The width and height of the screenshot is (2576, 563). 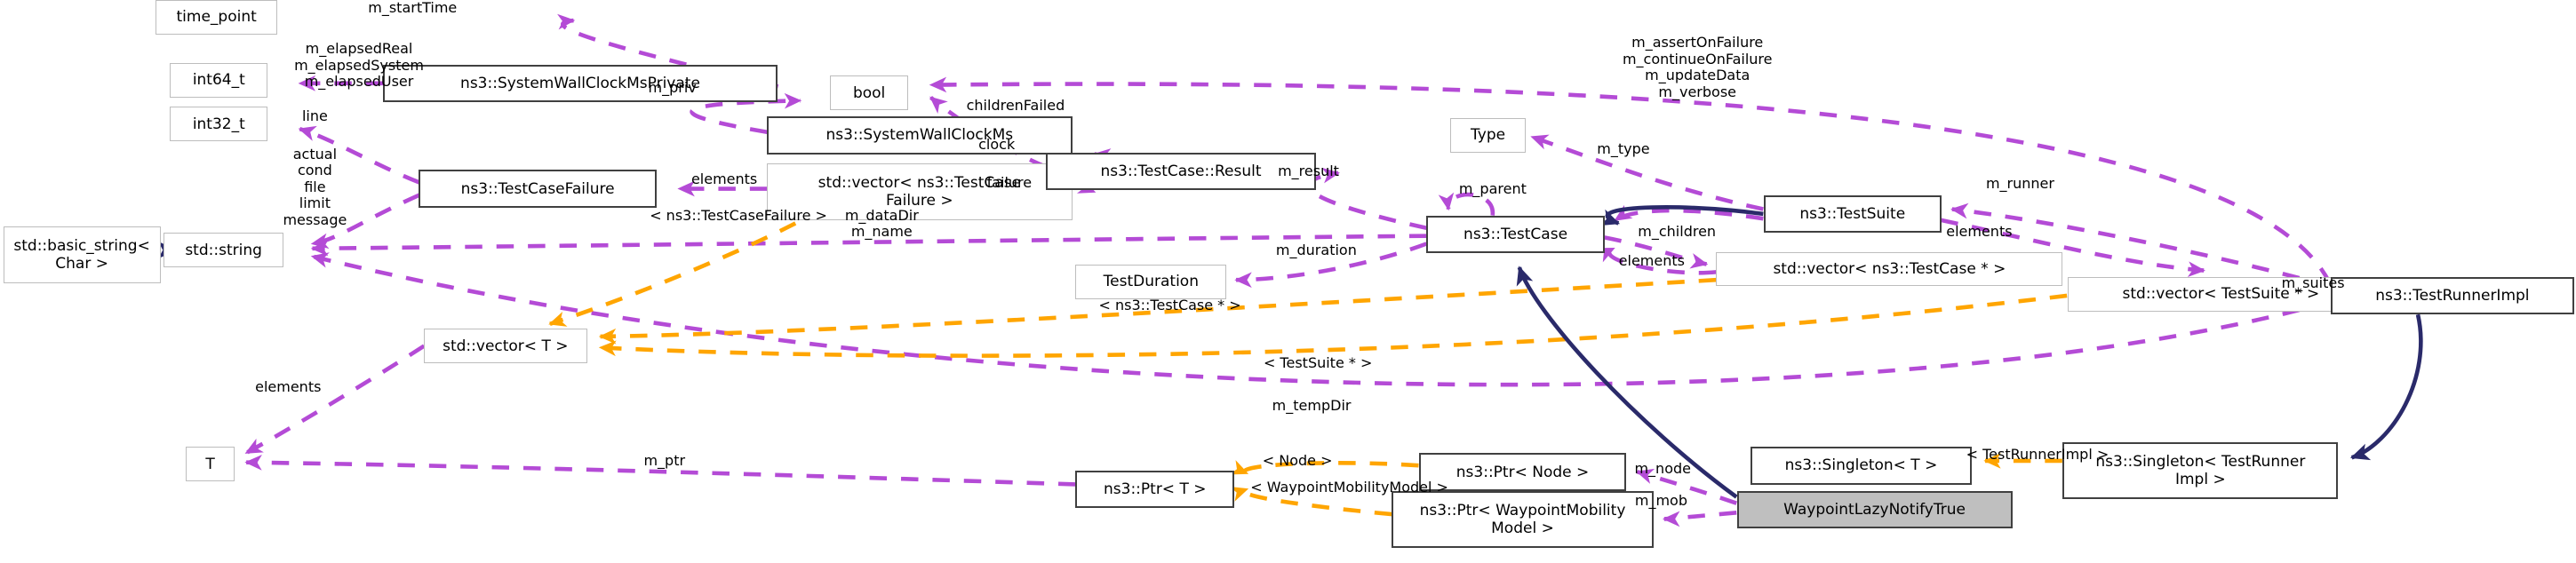 What do you see at coordinates (1155, 489) in the screenshot?
I see `node-ptr_T: ns3::Ptr< T >` at bounding box center [1155, 489].